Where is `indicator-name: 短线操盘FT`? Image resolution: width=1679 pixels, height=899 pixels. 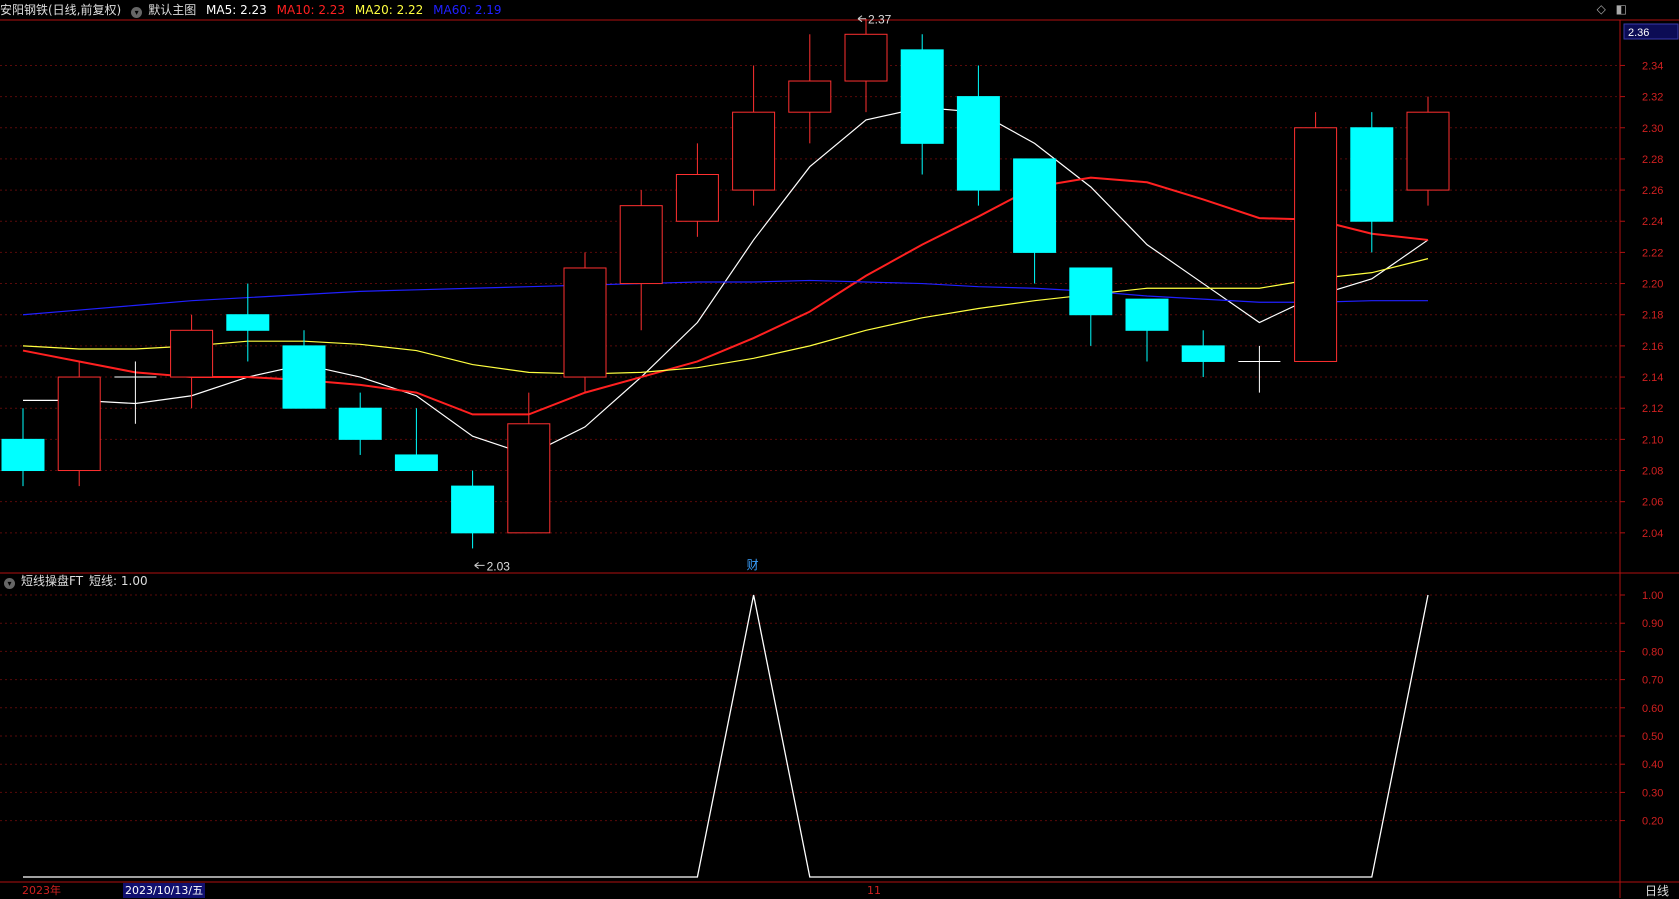
indicator-name: 短线操盘FT is located at coordinates (52, 581).